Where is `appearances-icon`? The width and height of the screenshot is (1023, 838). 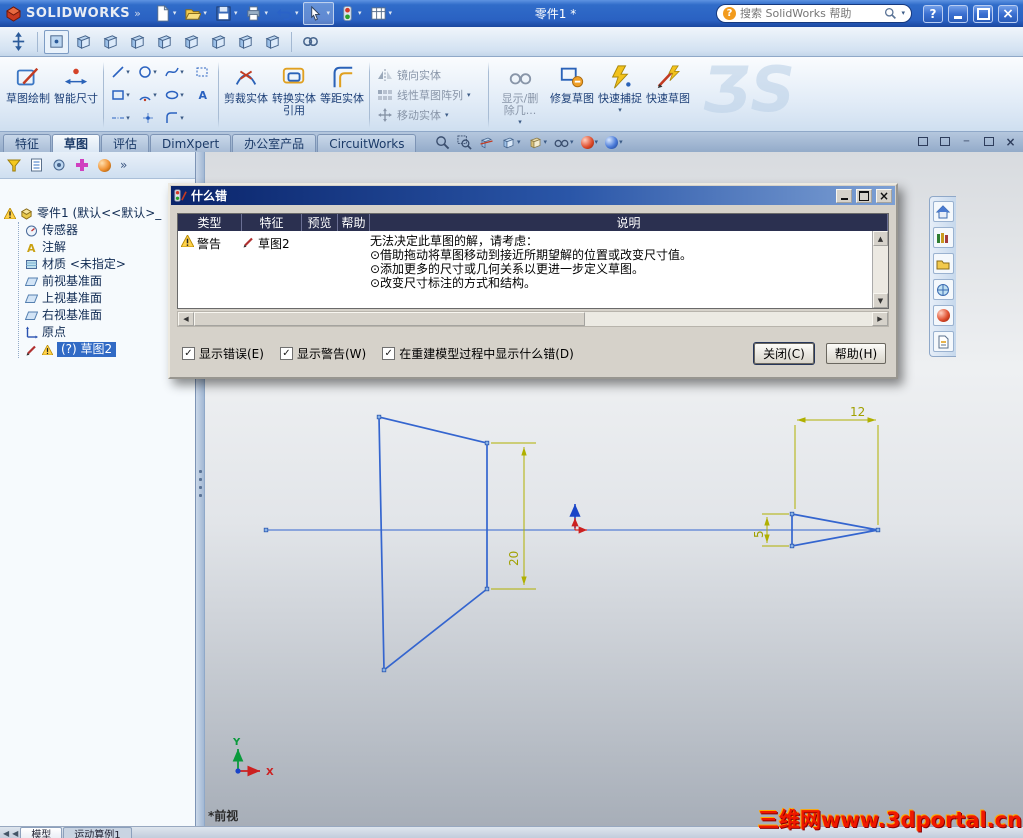
appearances-icon is located at coordinates (943, 315).